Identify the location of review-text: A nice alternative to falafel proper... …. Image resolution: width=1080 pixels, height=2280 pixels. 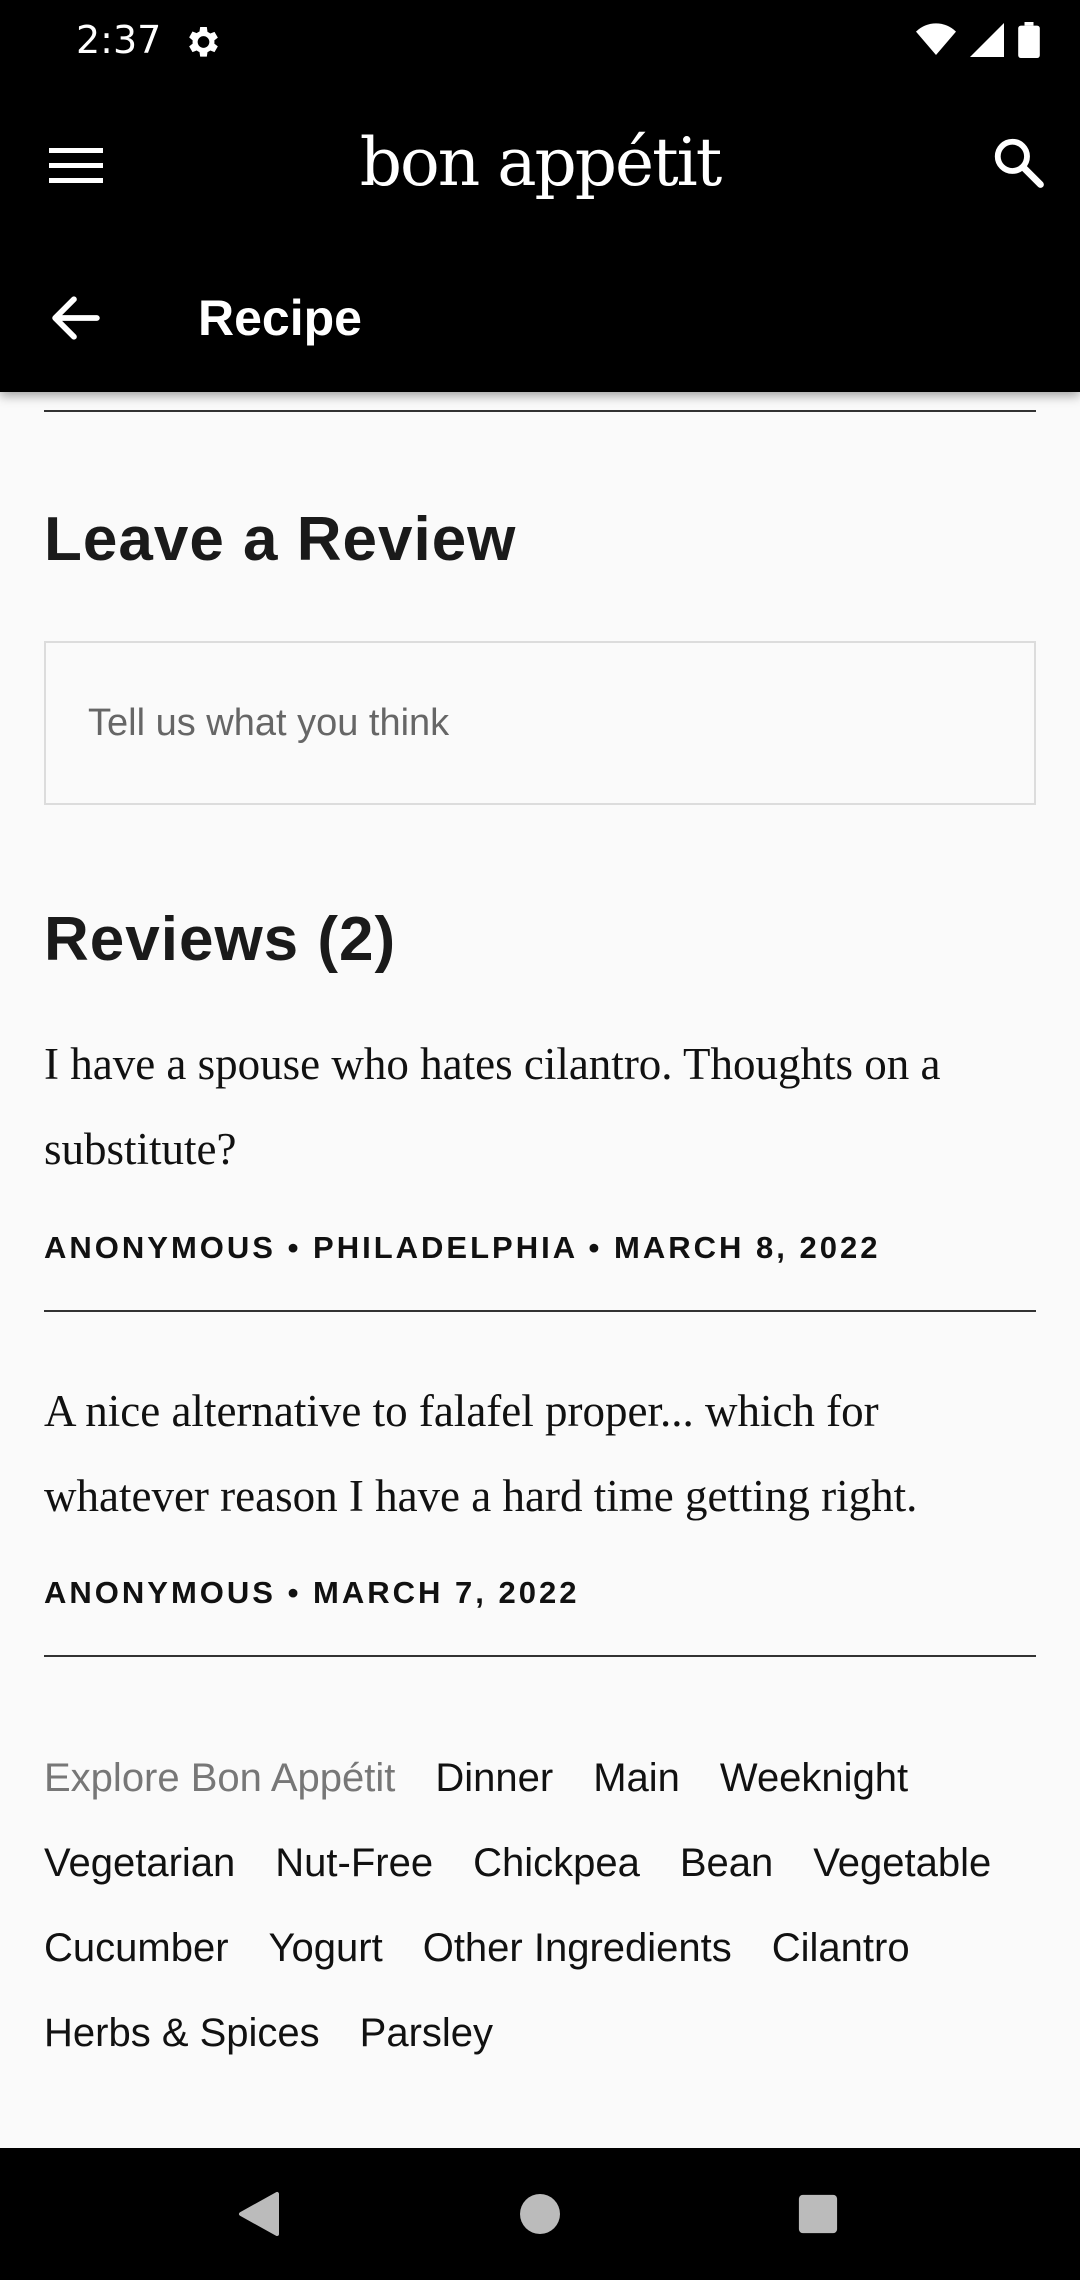
(481, 1453).